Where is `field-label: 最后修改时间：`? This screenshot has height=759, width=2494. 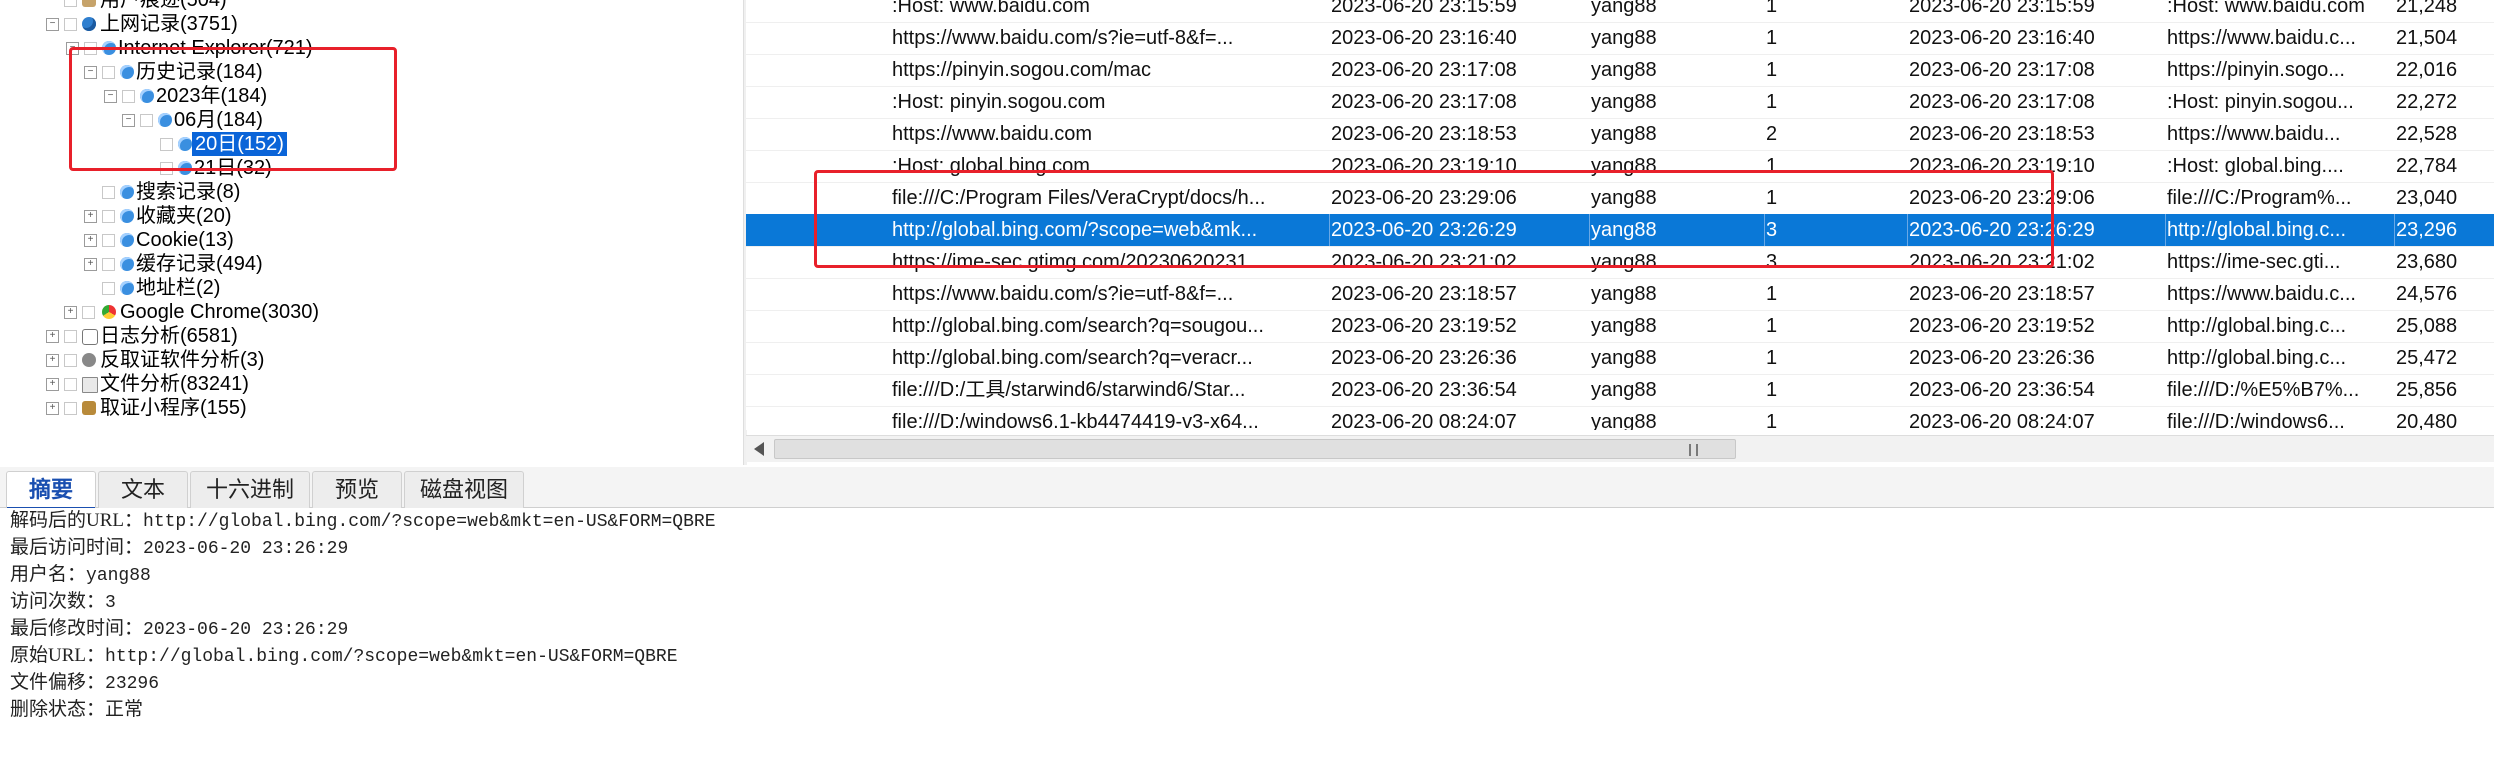 field-label: 最后修改时间： is located at coordinates (77, 628).